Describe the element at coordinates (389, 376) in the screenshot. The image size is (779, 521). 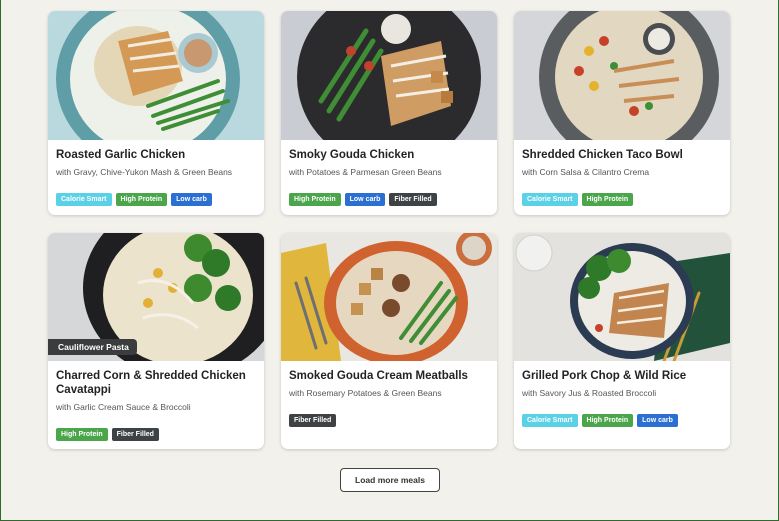
I see `meal-title: Smoked Gouda Cream Meatballs` at that location.